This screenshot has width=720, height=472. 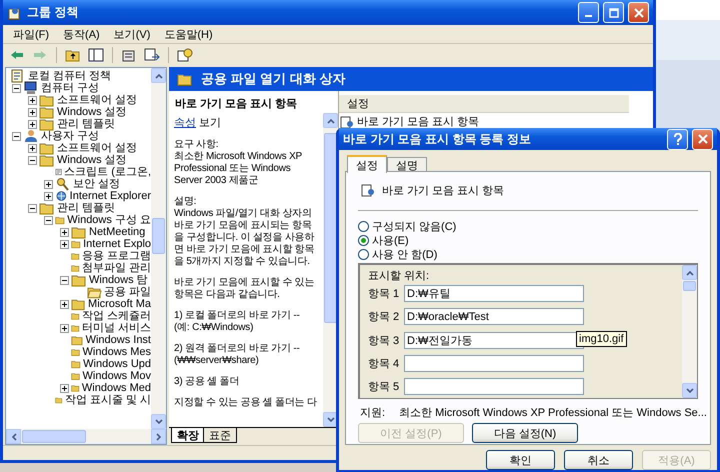 What do you see at coordinates (109, 220) in the screenshot?
I see `tree-item: Windows 구성 요` at bounding box center [109, 220].